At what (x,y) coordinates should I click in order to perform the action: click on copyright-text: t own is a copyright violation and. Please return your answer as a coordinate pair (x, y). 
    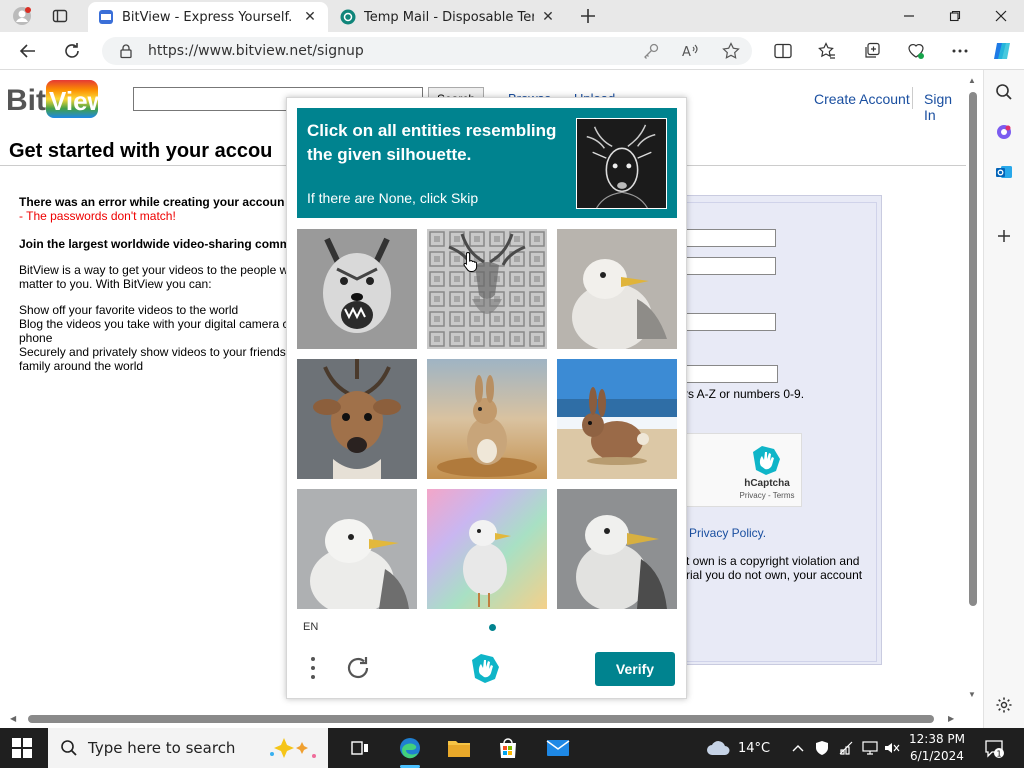
    Looking at the image, I should click on (773, 561).